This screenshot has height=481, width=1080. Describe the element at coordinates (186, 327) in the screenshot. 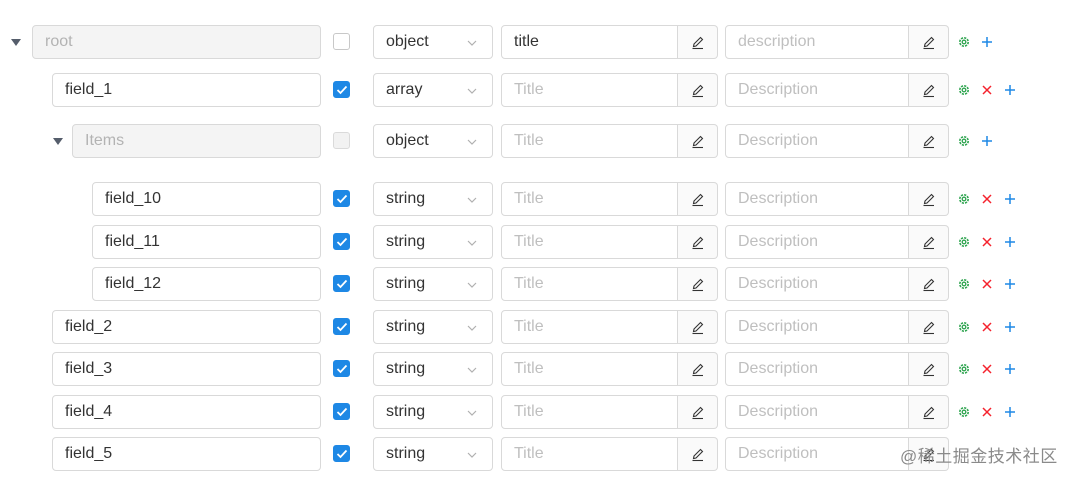

I see `field-name-input: field_2` at that location.